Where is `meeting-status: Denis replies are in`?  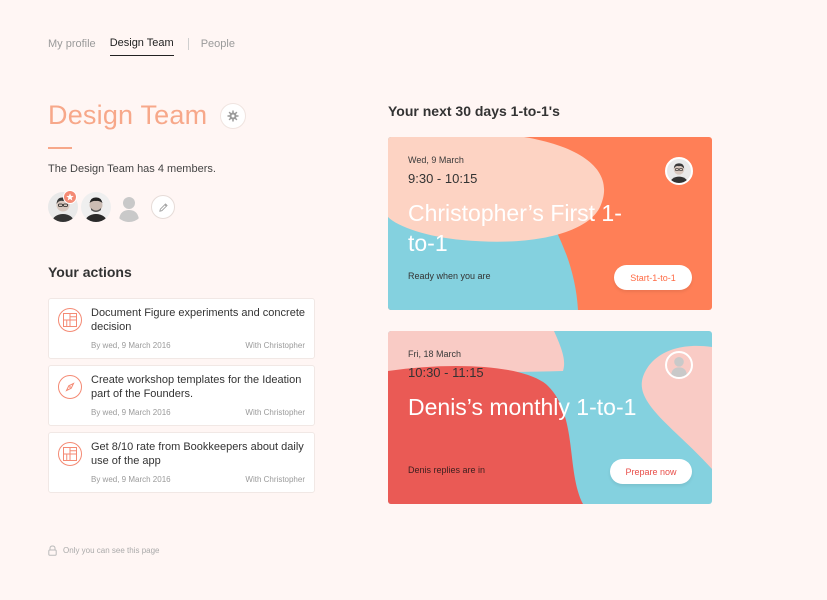 meeting-status: Denis replies are in is located at coordinates (447, 470).